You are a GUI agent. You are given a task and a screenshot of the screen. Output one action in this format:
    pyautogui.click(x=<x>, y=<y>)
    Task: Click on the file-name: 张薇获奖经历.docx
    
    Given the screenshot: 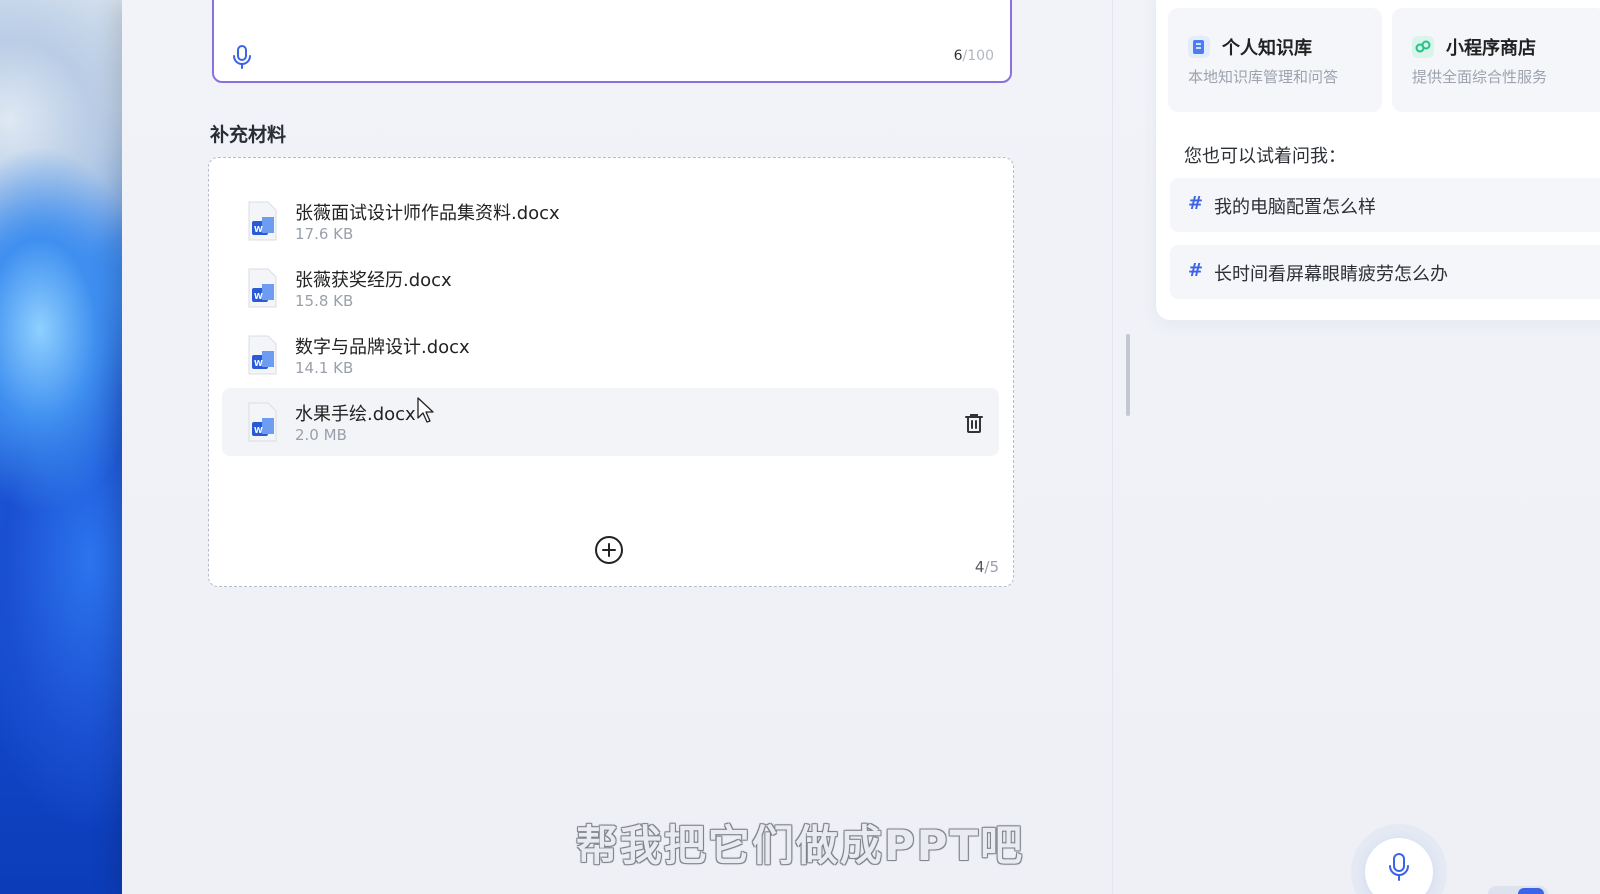 What is the action you would take?
    pyautogui.click(x=373, y=280)
    